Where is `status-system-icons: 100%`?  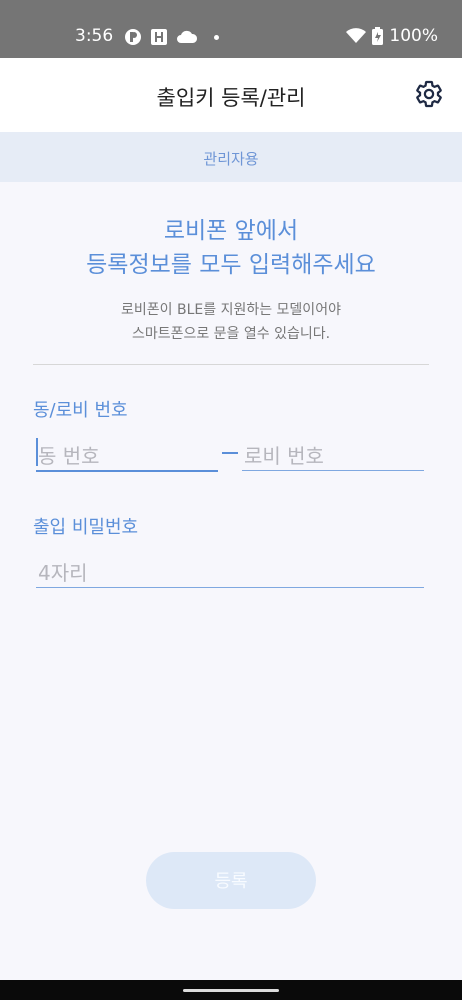
status-system-icons: 100% is located at coordinates (392, 36).